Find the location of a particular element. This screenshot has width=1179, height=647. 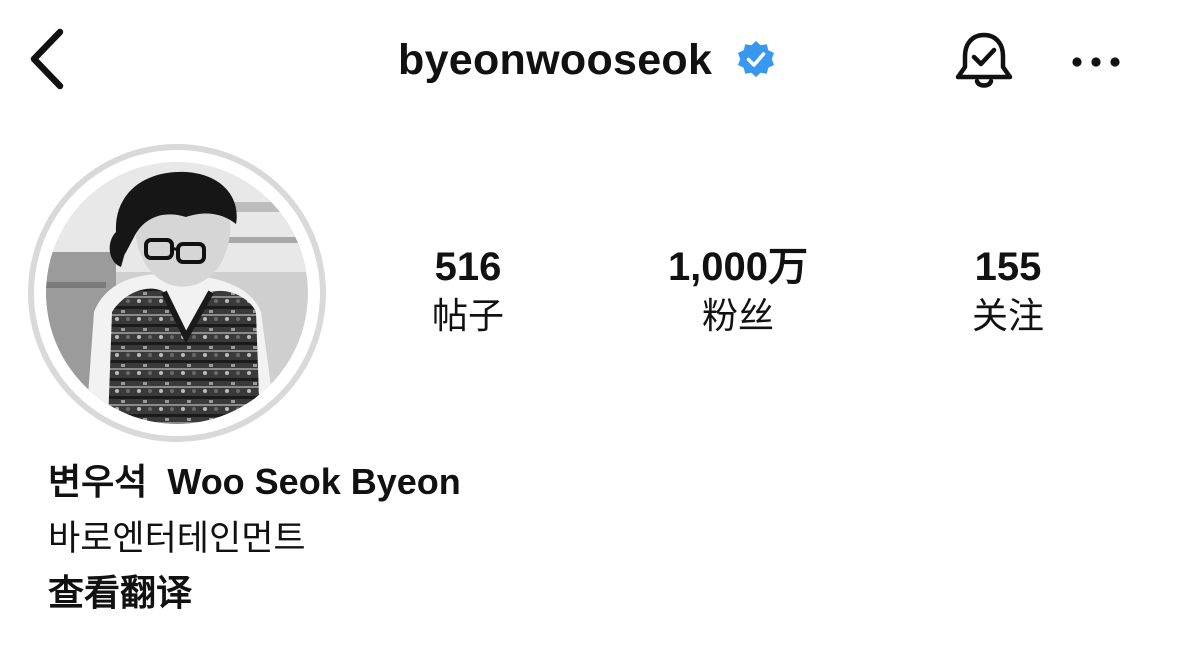

followers-stat: 1,000万 粉丝 is located at coordinates (738, 291).